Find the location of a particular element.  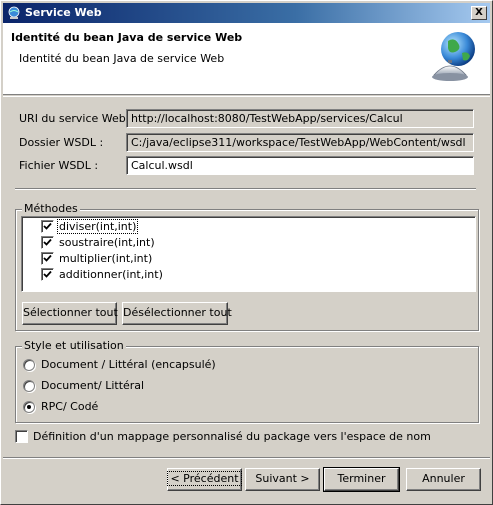

methods-legend: Méthodes is located at coordinates (51, 208).